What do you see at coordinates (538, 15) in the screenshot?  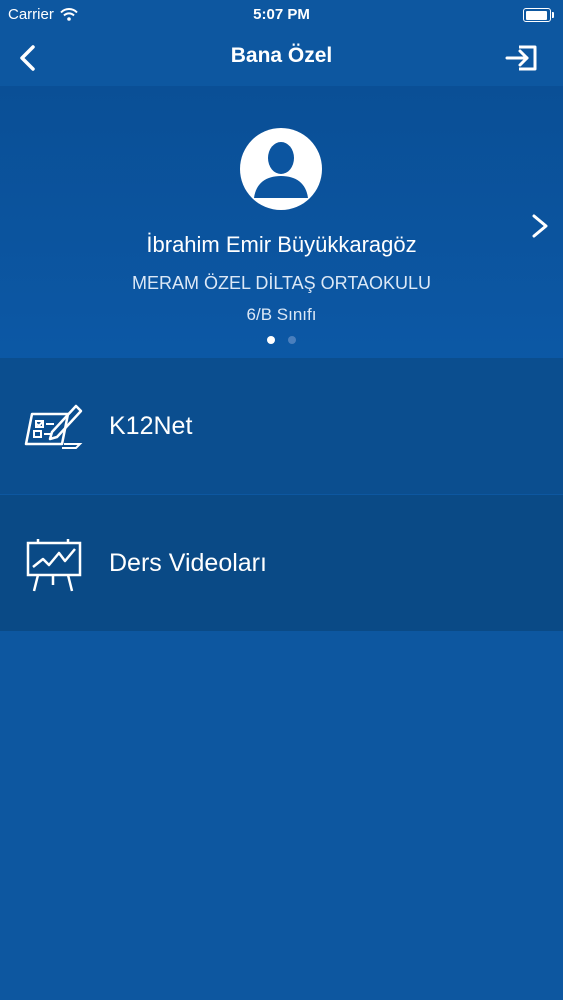 I see `battery-icon` at bounding box center [538, 15].